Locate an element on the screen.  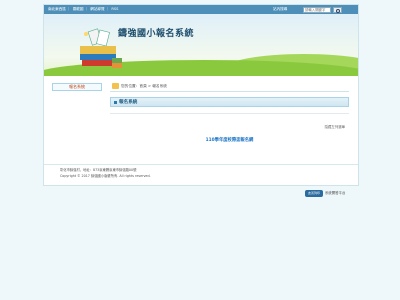
divider is located at coordinates (229, 113).